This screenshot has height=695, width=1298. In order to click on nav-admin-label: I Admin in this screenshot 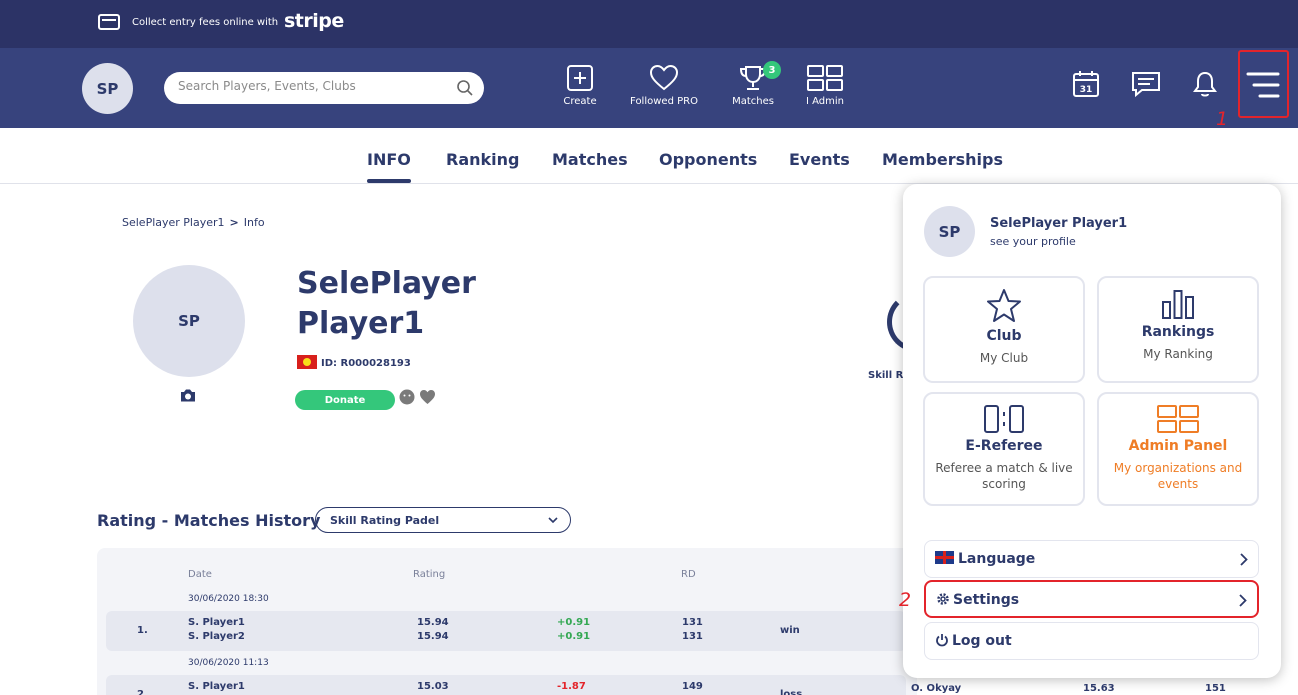, I will do `click(825, 101)`.